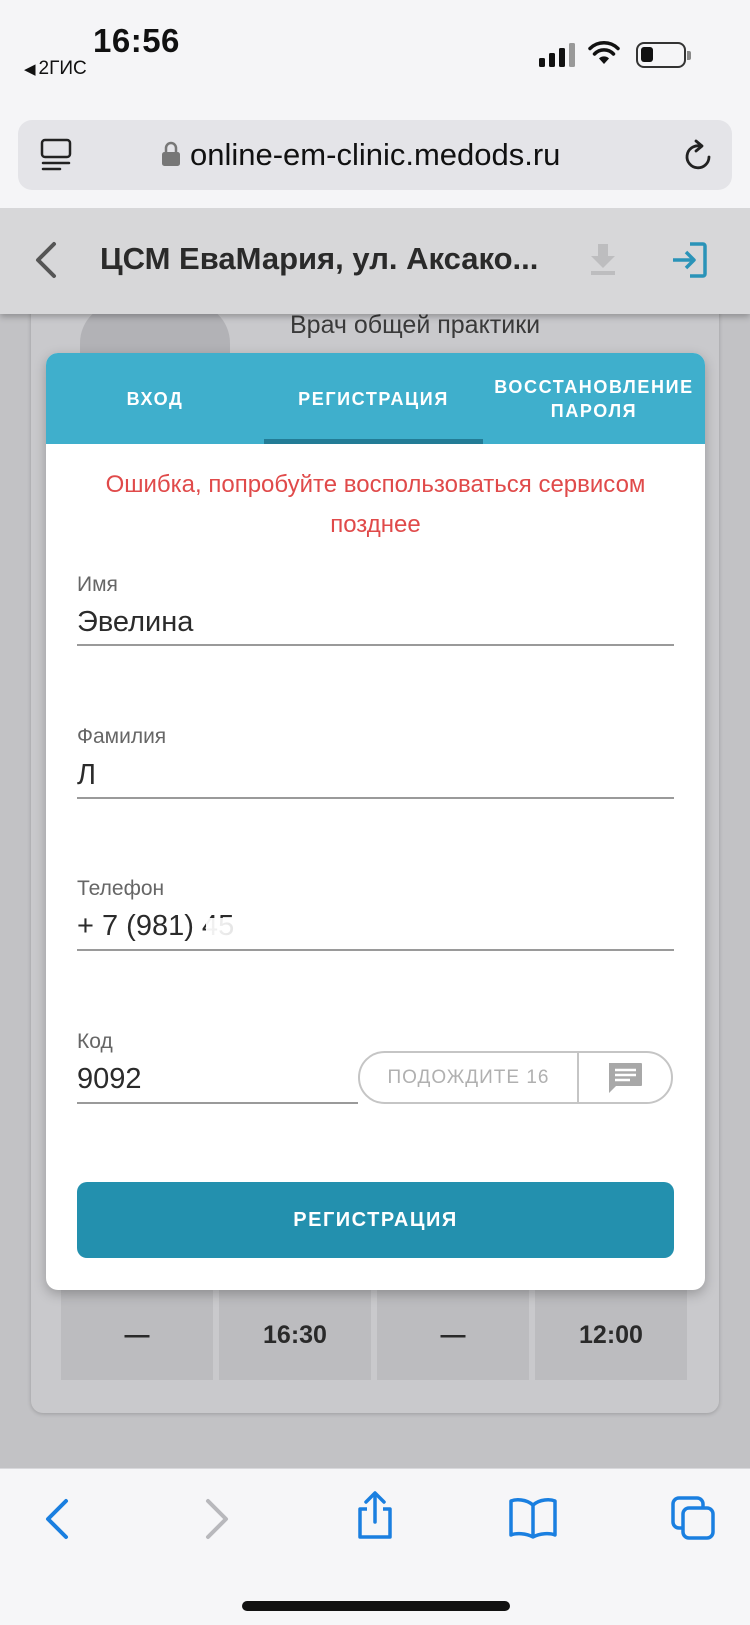  What do you see at coordinates (603, 259) in the screenshot?
I see `download-icon` at bounding box center [603, 259].